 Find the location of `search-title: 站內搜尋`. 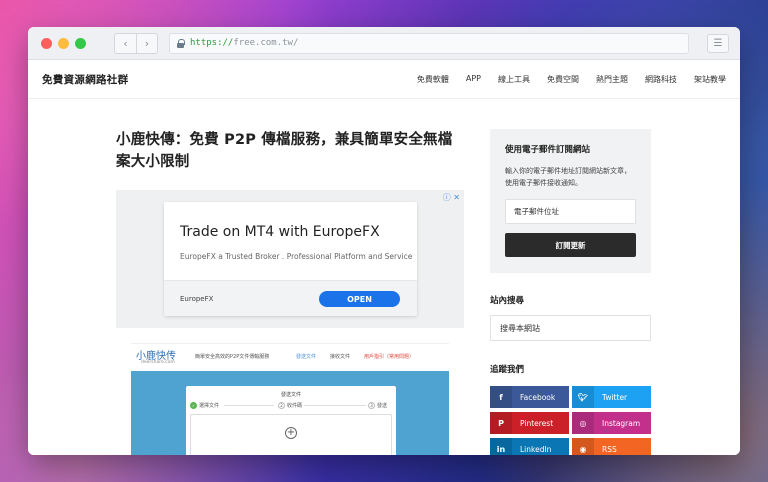

search-title: 站內搜尋 is located at coordinates (507, 301).